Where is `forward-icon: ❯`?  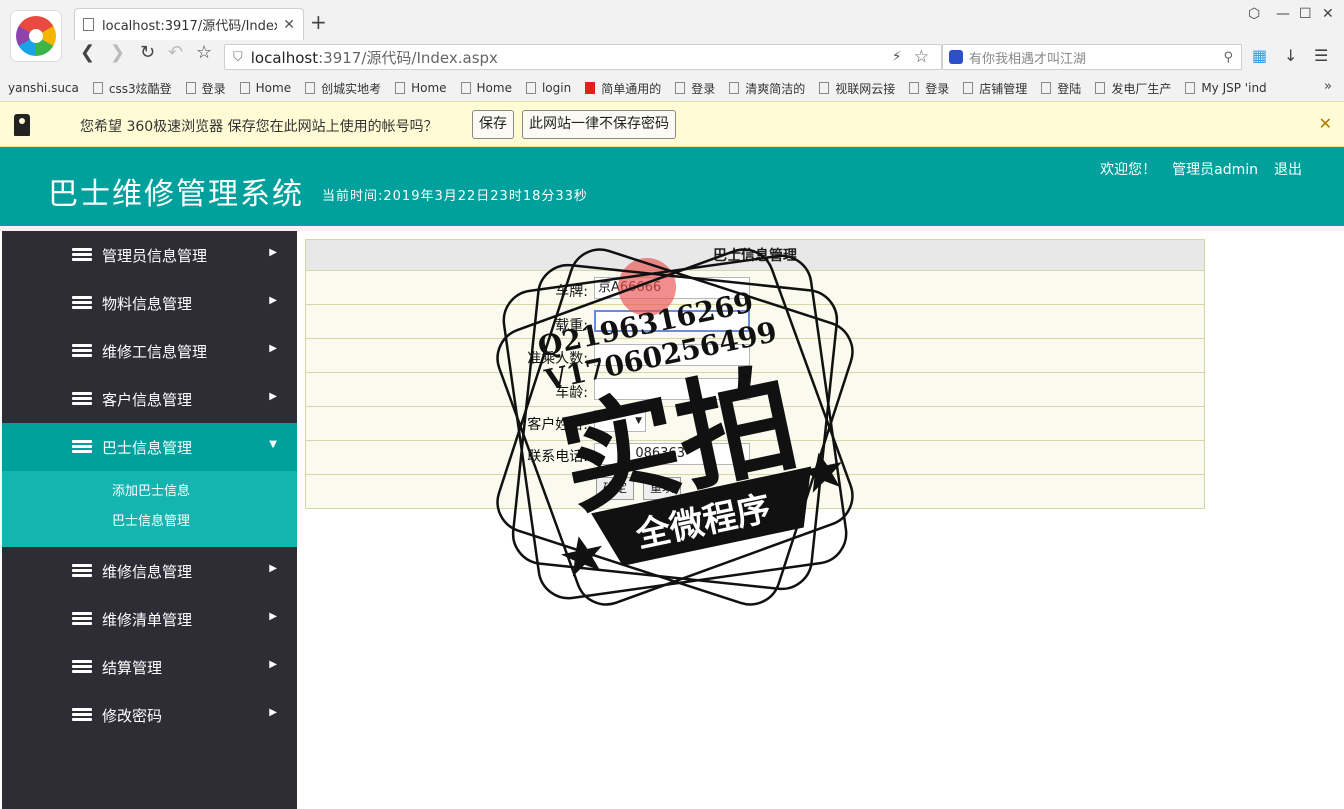
forward-icon: ❯ is located at coordinates (117, 52).